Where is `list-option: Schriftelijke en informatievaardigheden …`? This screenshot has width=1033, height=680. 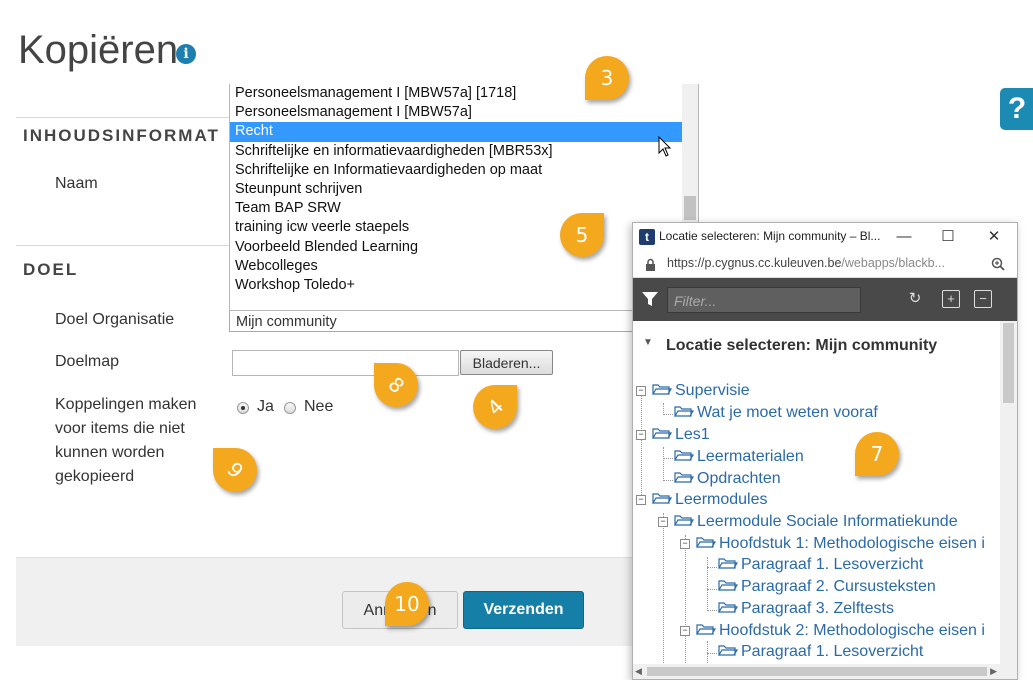
list-option: Schriftelijke en informatievaardigheden … is located at coordinates (464, 151).